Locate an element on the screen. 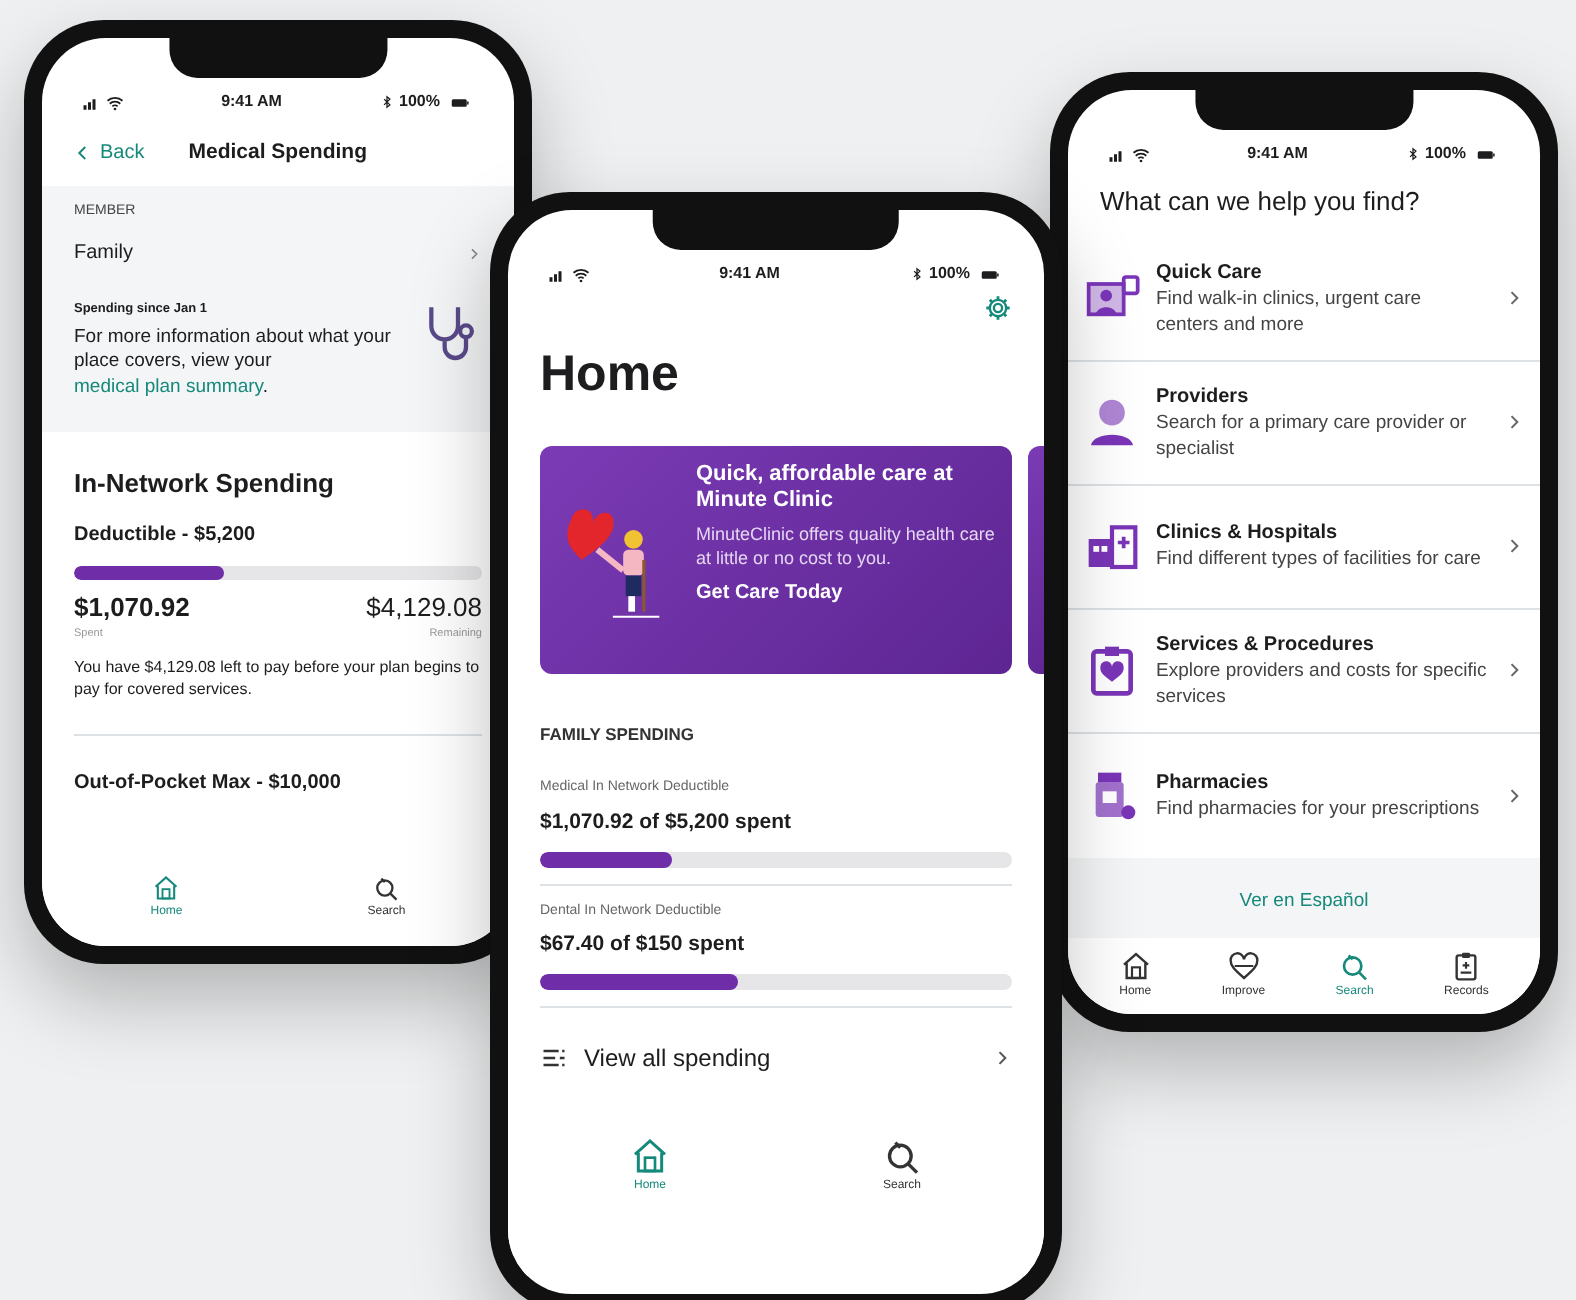 This screenshot has width=1576, height=1300. chevron-right-icon is located at coordinates (474, 253).